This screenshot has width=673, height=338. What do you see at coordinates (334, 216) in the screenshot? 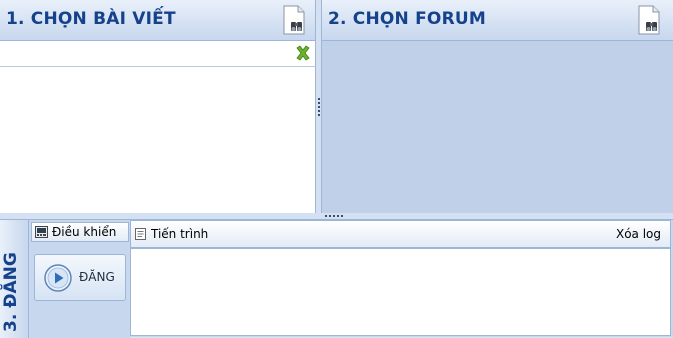
I see `splitter-grip` at bounding box center [334, 216].